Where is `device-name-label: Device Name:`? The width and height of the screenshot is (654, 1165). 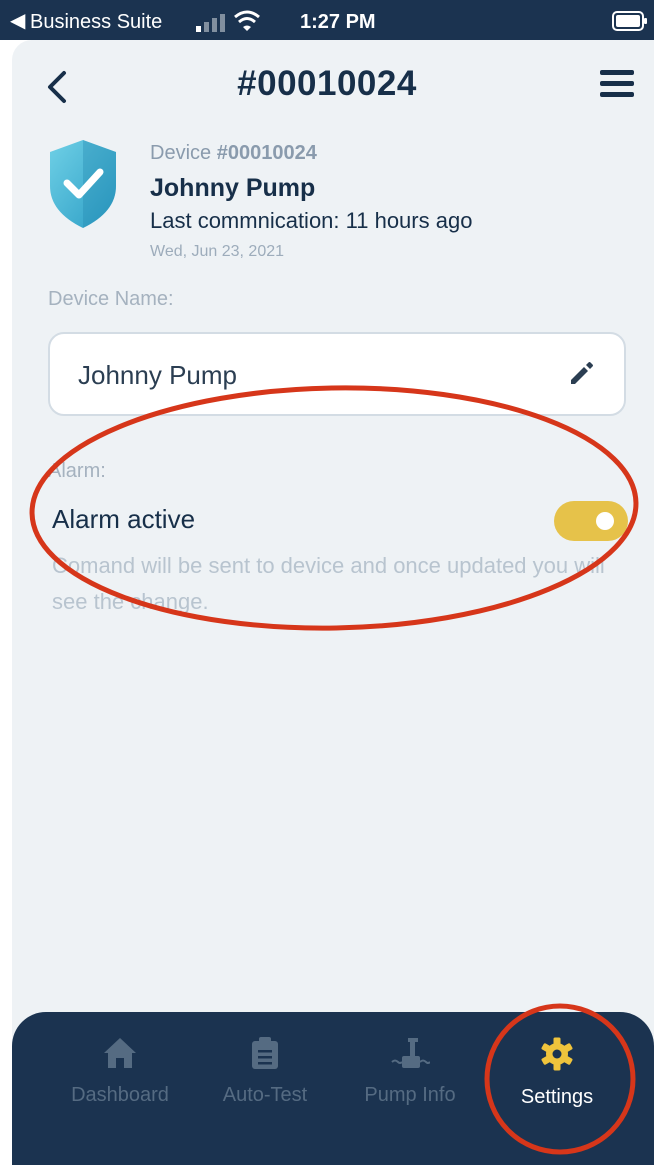
device-name-label: Device Name: is located at coordinates (111, 299).